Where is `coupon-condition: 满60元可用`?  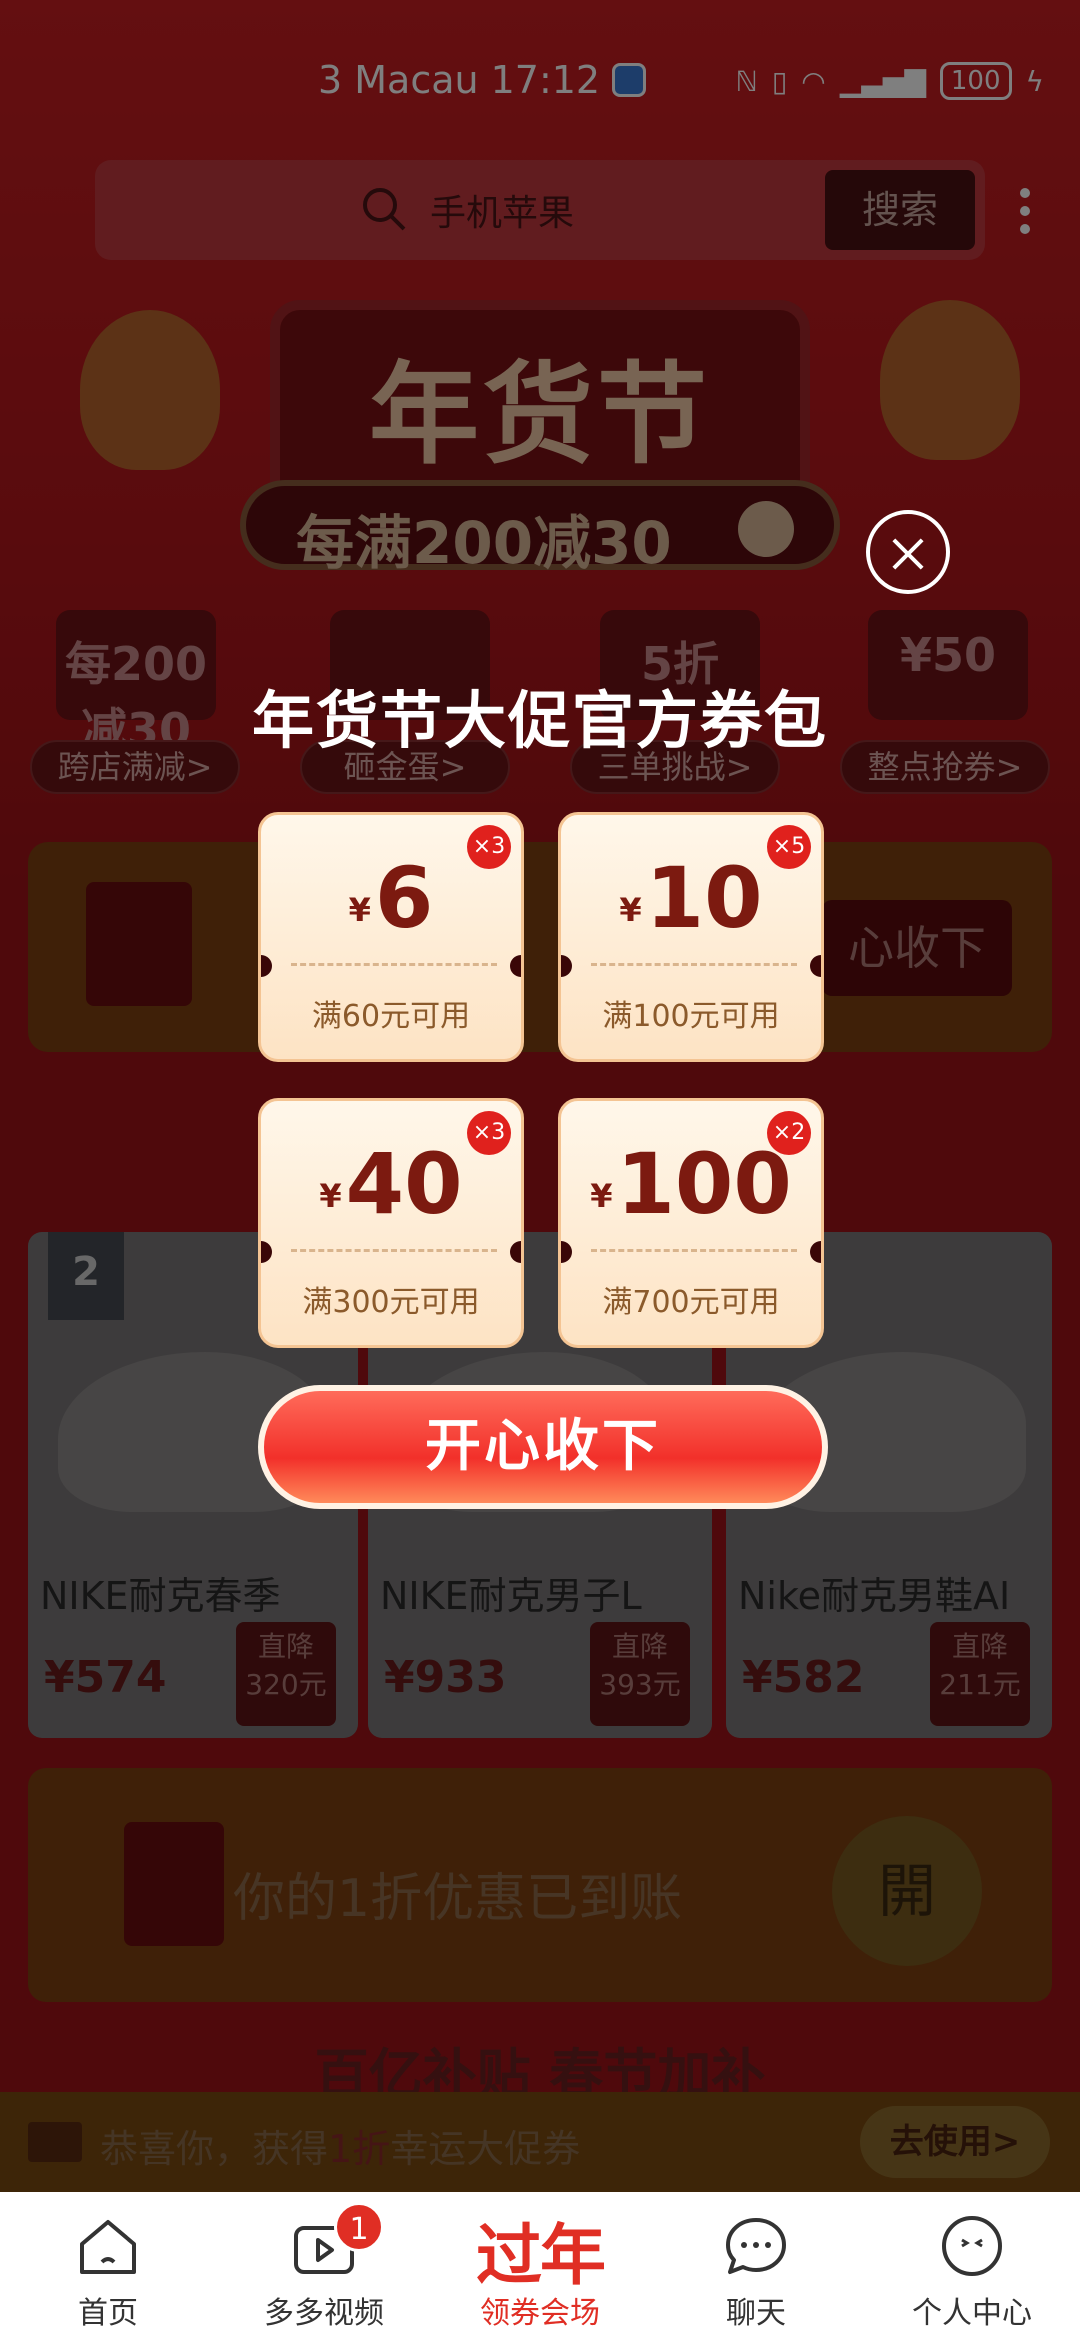 coupon-condition: 满60元可用 is located at coordinates (391, 1016).